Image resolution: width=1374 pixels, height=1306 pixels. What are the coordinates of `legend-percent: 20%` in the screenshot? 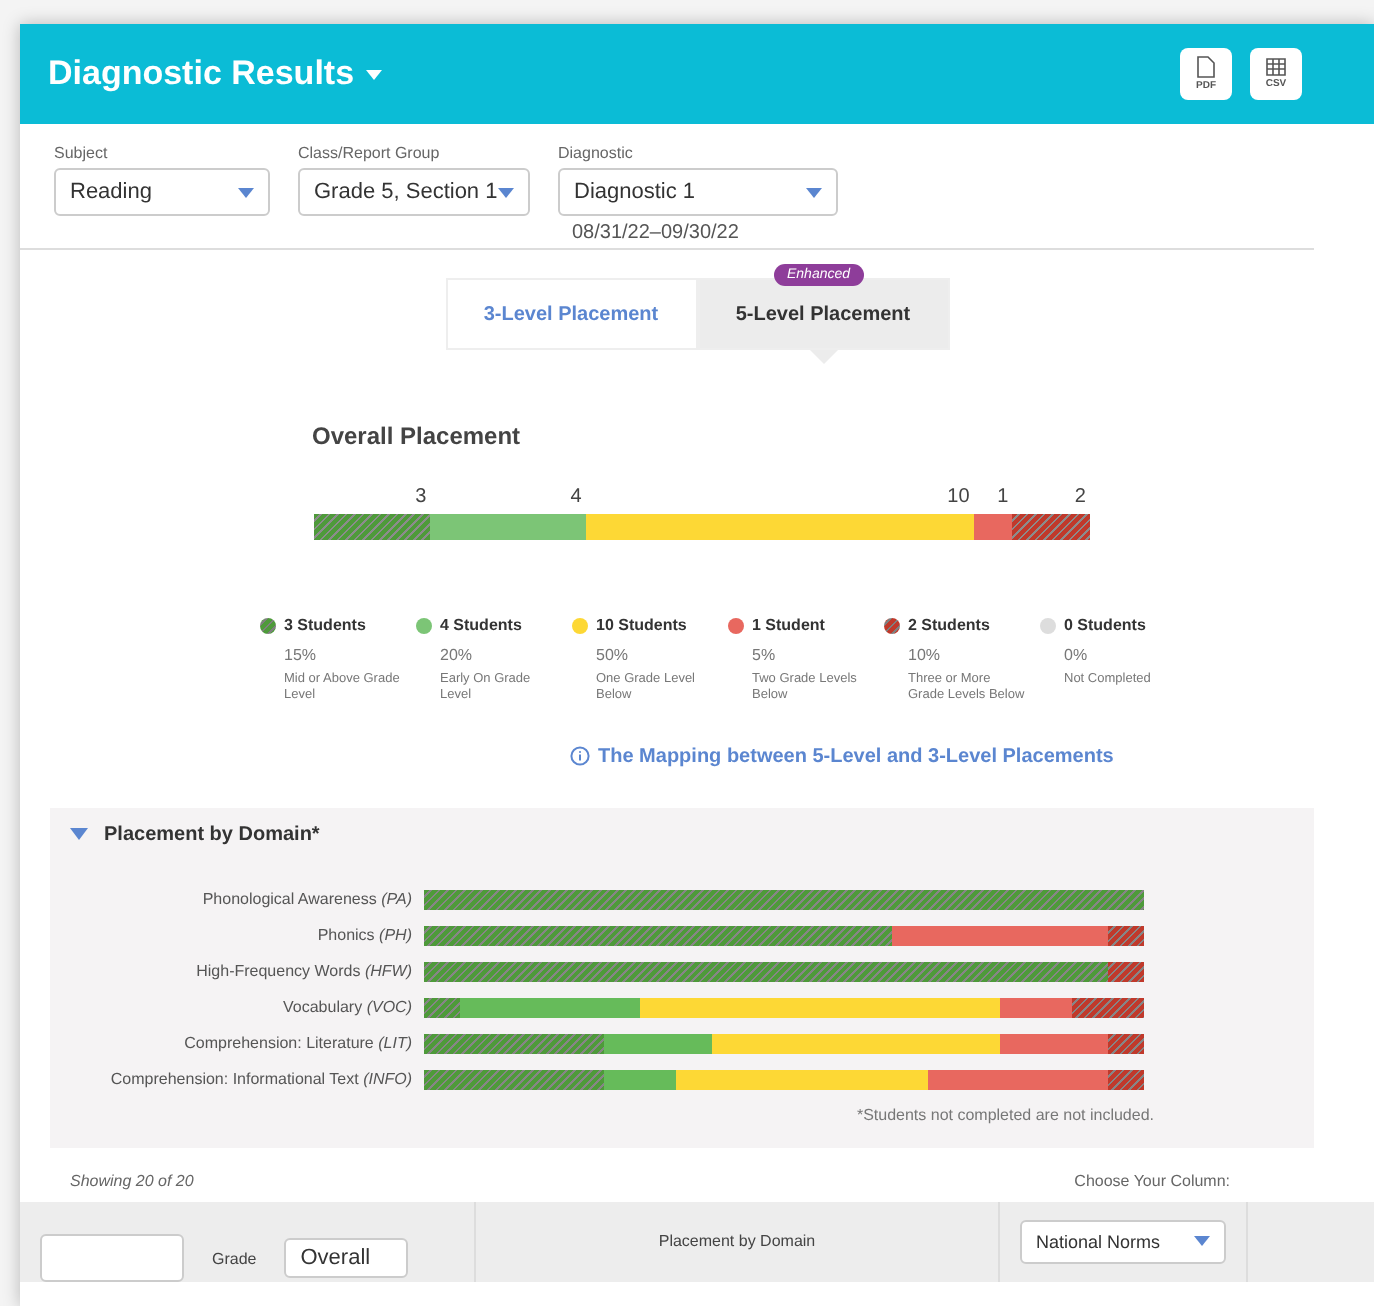 It's located at (457, 655).